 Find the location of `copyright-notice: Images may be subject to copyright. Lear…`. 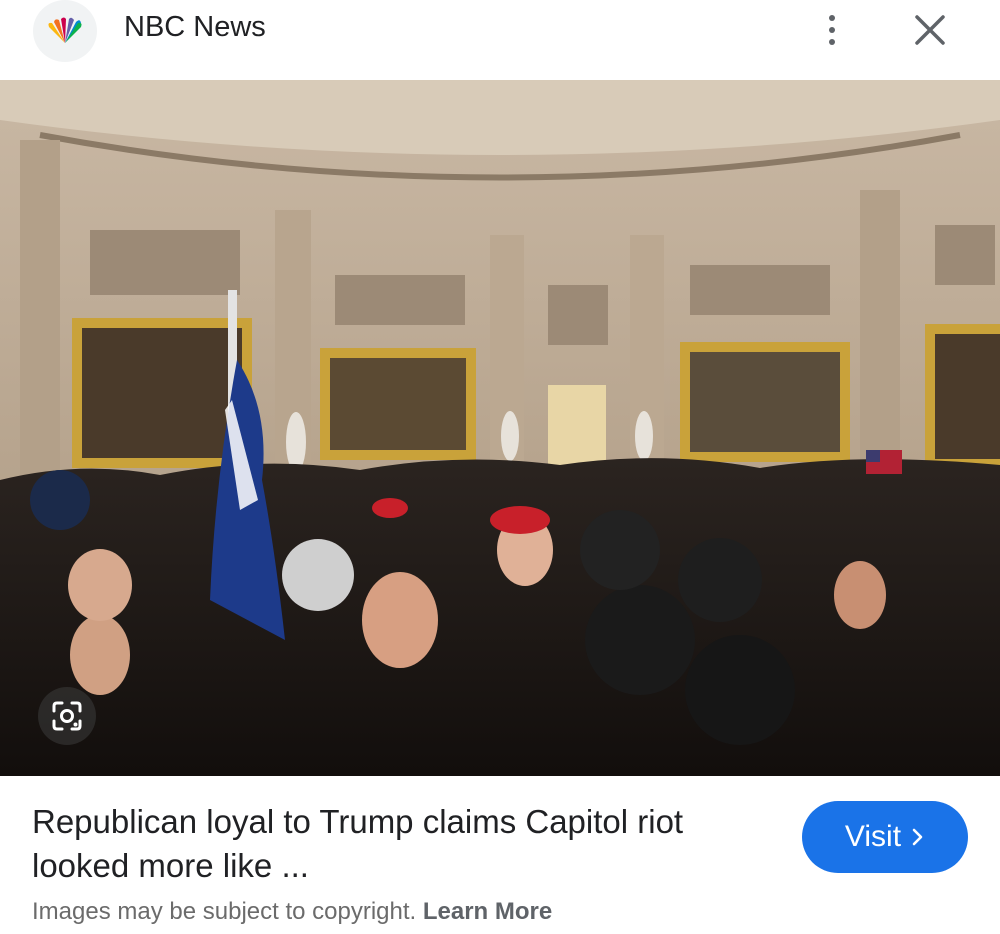

copyright-notice: Images may be subject to copyright. Lear… is located at coordinates (292, 912).